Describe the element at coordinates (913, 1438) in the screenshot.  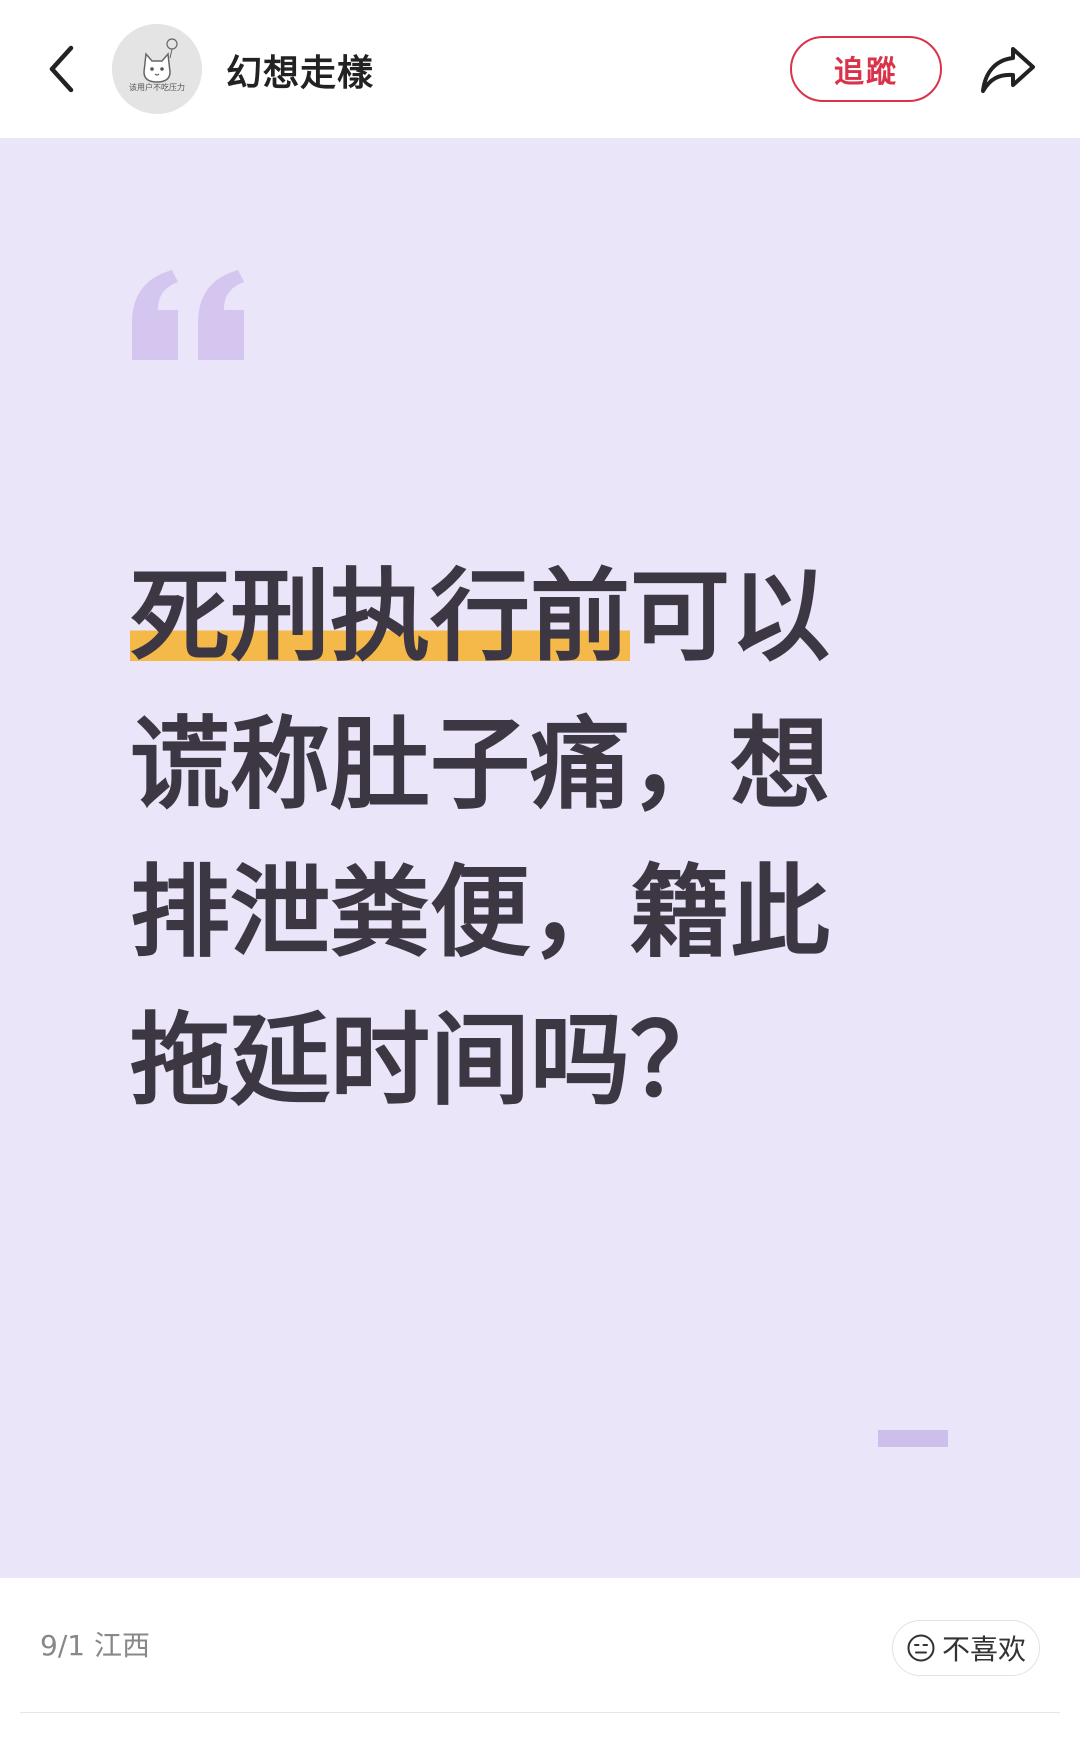
I see `decorative-bar` at that location.